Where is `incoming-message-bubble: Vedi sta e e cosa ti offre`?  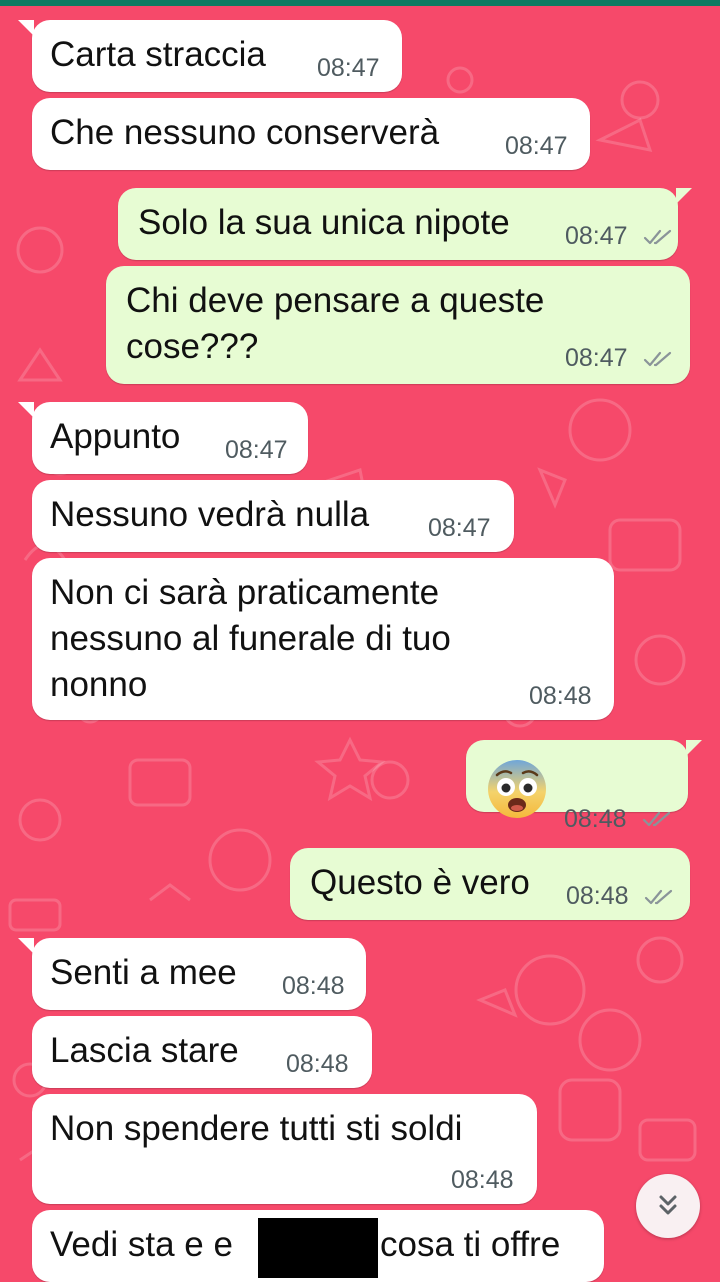
incoming-message-bubble: Vedi sta e e cosa ti offre is located at coordinates (318, 1246).